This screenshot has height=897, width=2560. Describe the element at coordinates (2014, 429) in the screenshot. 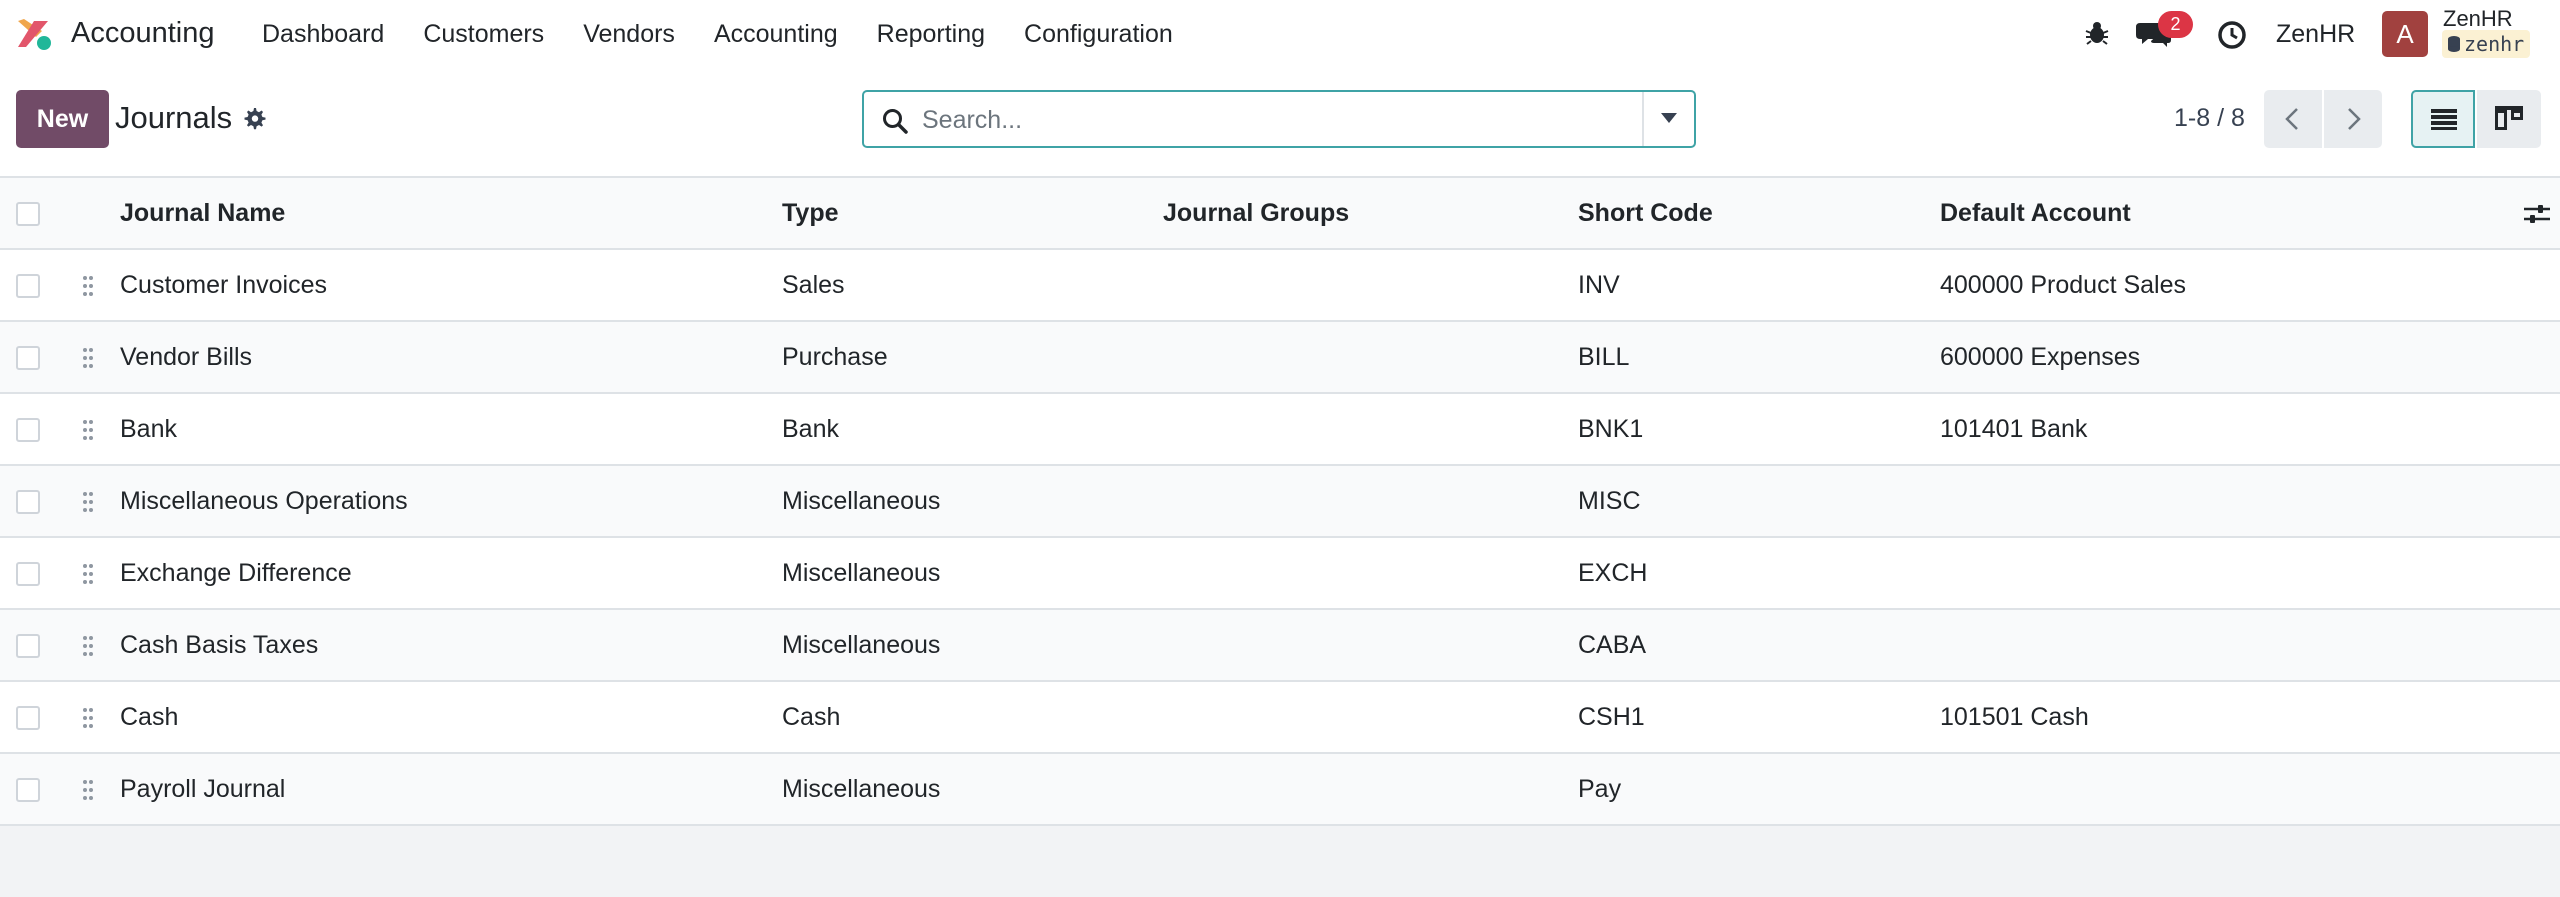

I see `journal-default-account: 101401 Bank` at that location.